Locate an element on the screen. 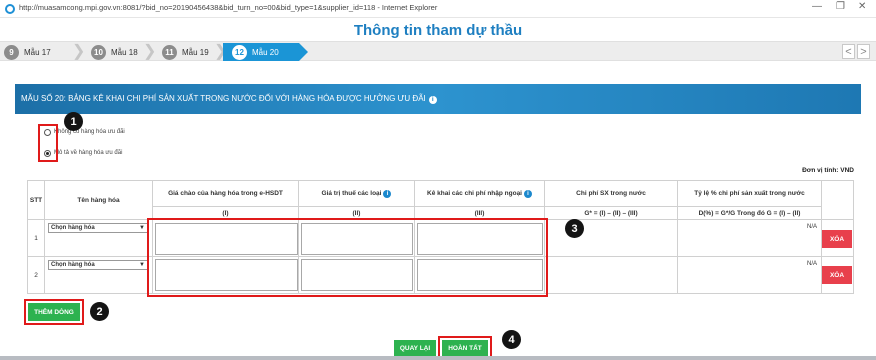  annotation-box-finish is located at coordinates (465, 347).